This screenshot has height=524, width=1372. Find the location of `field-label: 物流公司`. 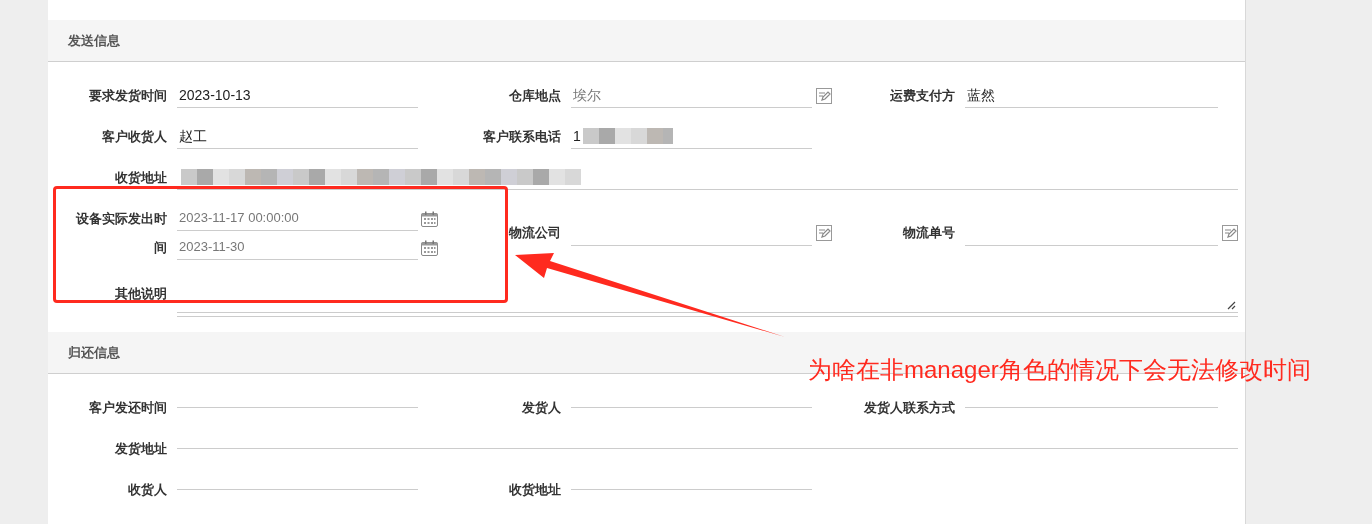

field-label: 物流公司 is located at coordinates (535, 233).